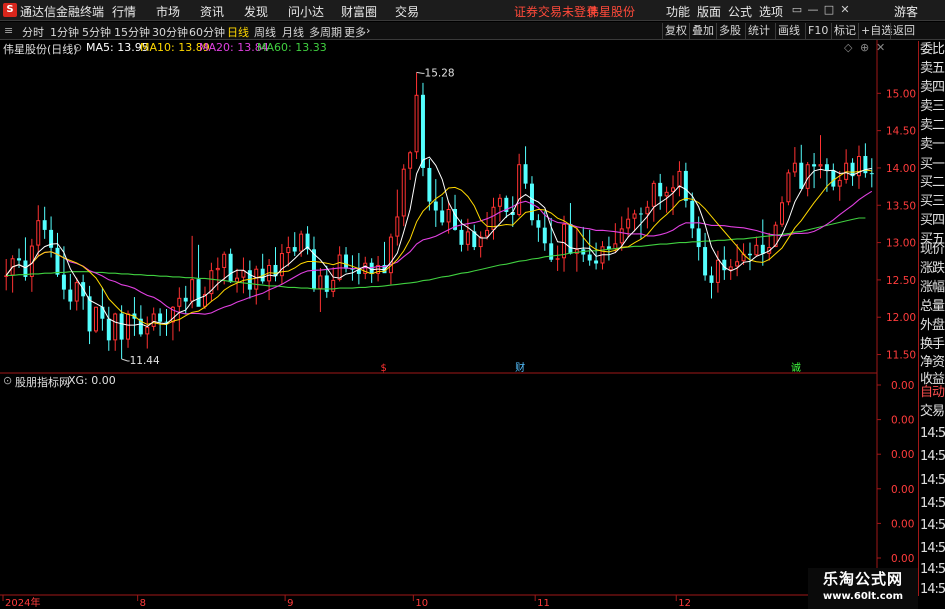 The image size is (945, 609). I want to click on menu-item-discover: 发现, so click(256, 11).